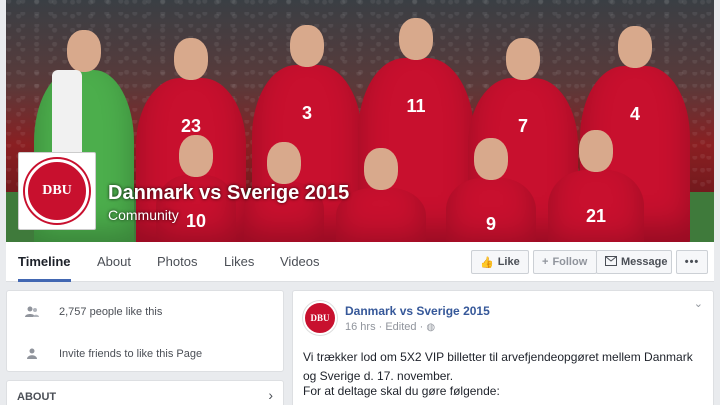 This screenshot has width=720, height=405. What do you see at coordinates (401, 391) in the screenshot?
I see `post-body-2: For at deltage skal du gøre følgende:` at bounding box center [401, 391].